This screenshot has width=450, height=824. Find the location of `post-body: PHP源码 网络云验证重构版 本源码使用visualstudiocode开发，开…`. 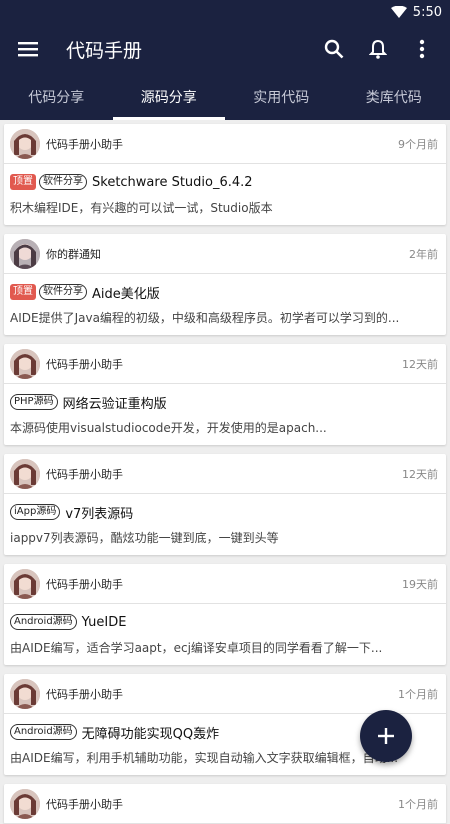

post-body: PHP源码 网络云验证重构版 本源码使用visualstudiocode开发，开… is located at coordinates (225, 414).